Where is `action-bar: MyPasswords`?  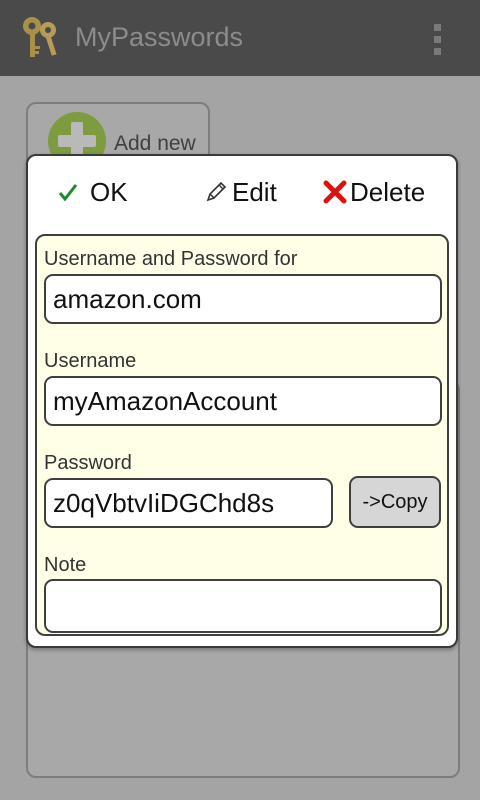 action-bar: MyPasswords is located at coordinates (240, 38).